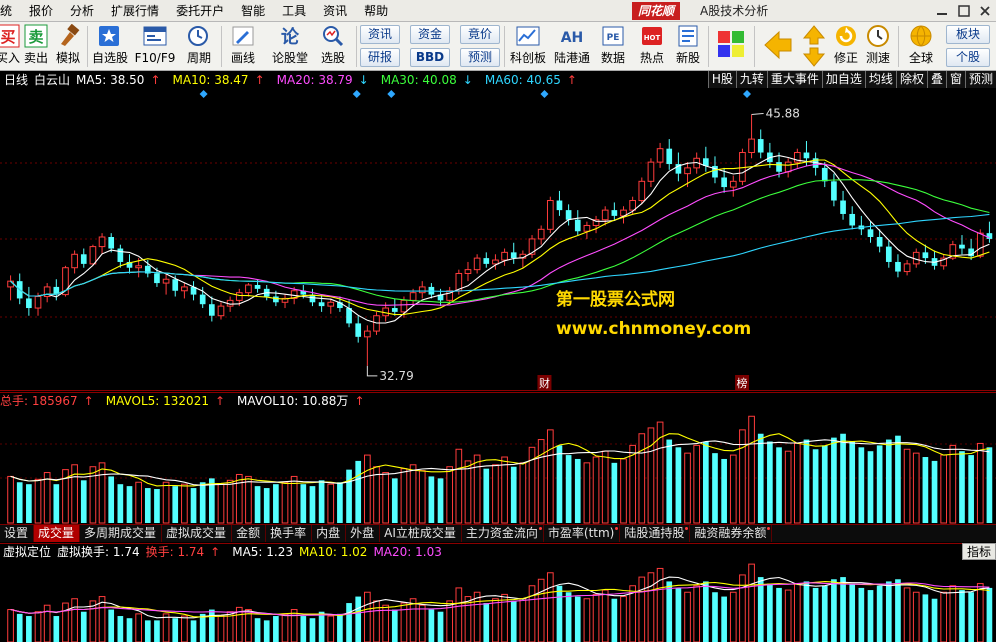 This screenshot has width=996, height=642. I want to click on indicator-tab: 虚拟成交量, so click(197, 533).